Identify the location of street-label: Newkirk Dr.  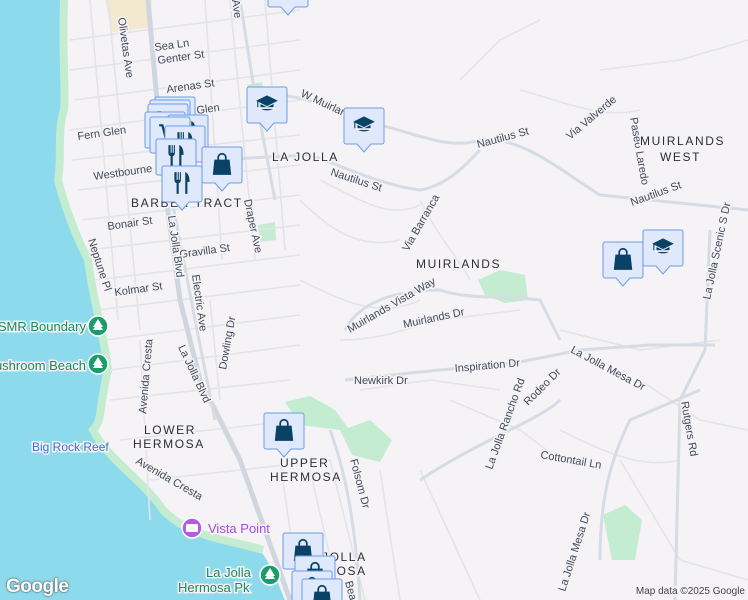
(381, 381).